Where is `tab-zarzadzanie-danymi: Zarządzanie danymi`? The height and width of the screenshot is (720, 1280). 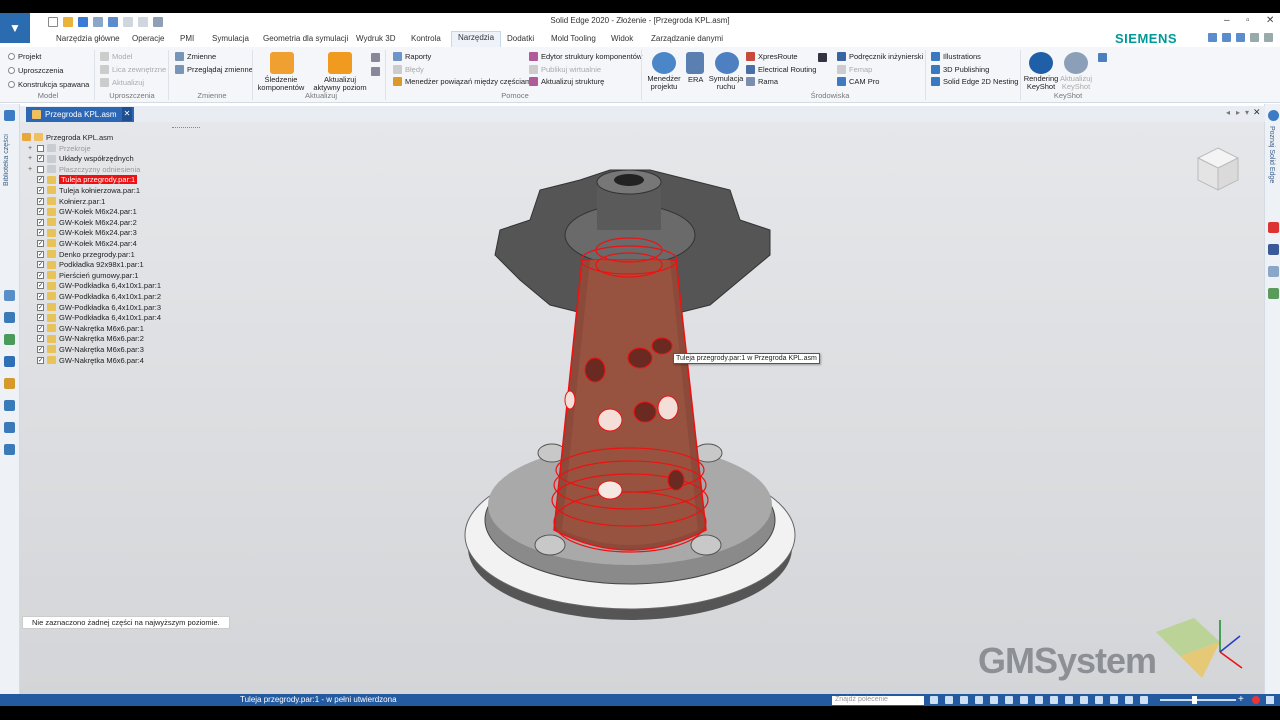
tab-zarzadzanie-danymi: Zarządzanie danymi is located at coordinates (687, 38).